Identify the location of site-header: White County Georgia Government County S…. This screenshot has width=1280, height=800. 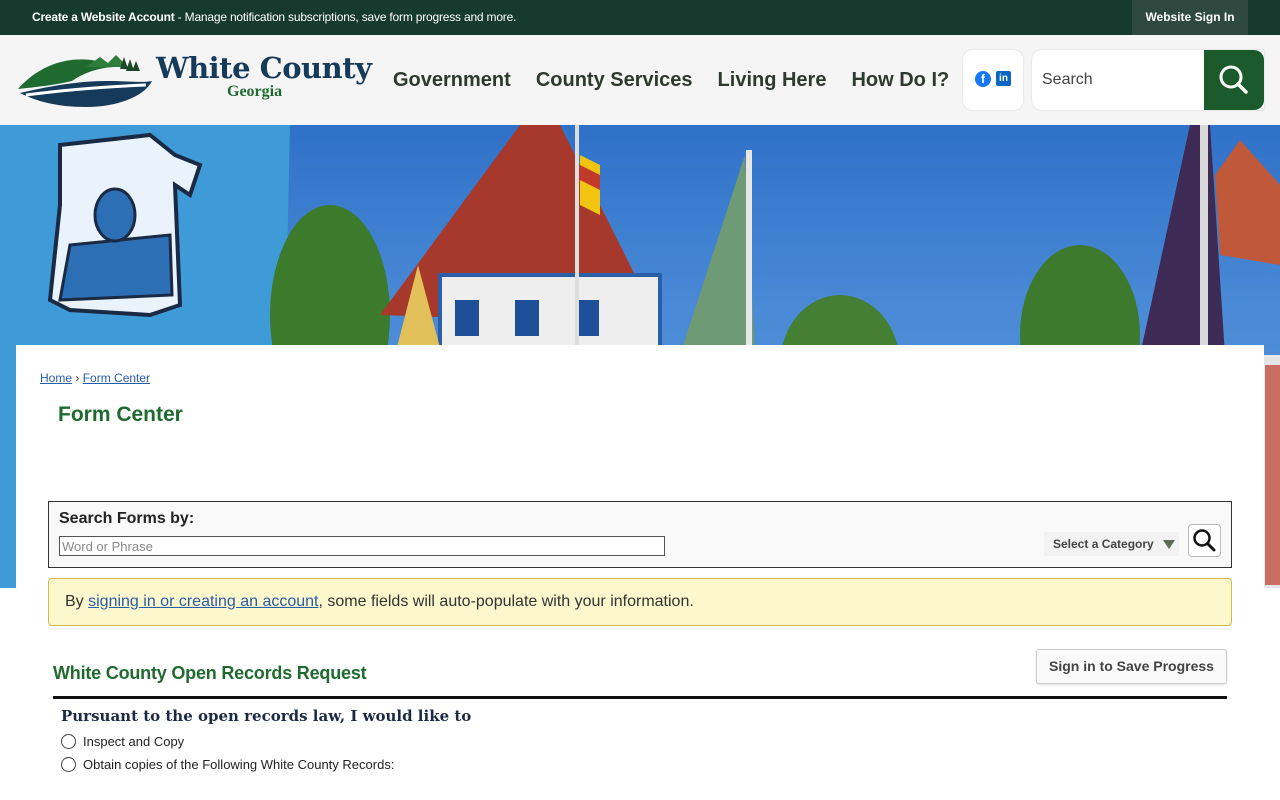
(640, 80).